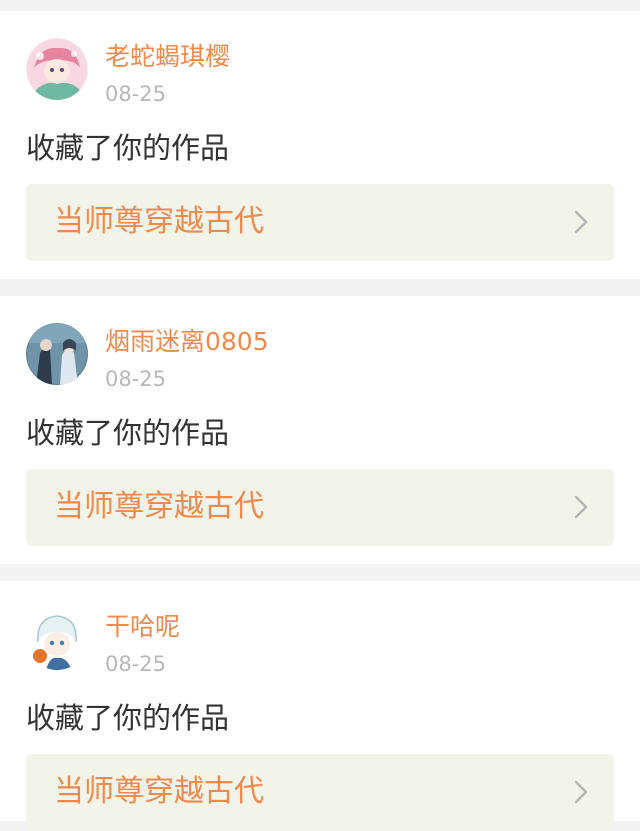 The image size is (640, 831). I want to click on username-link: 老蛇蝎琪樱, so click(167, 57).